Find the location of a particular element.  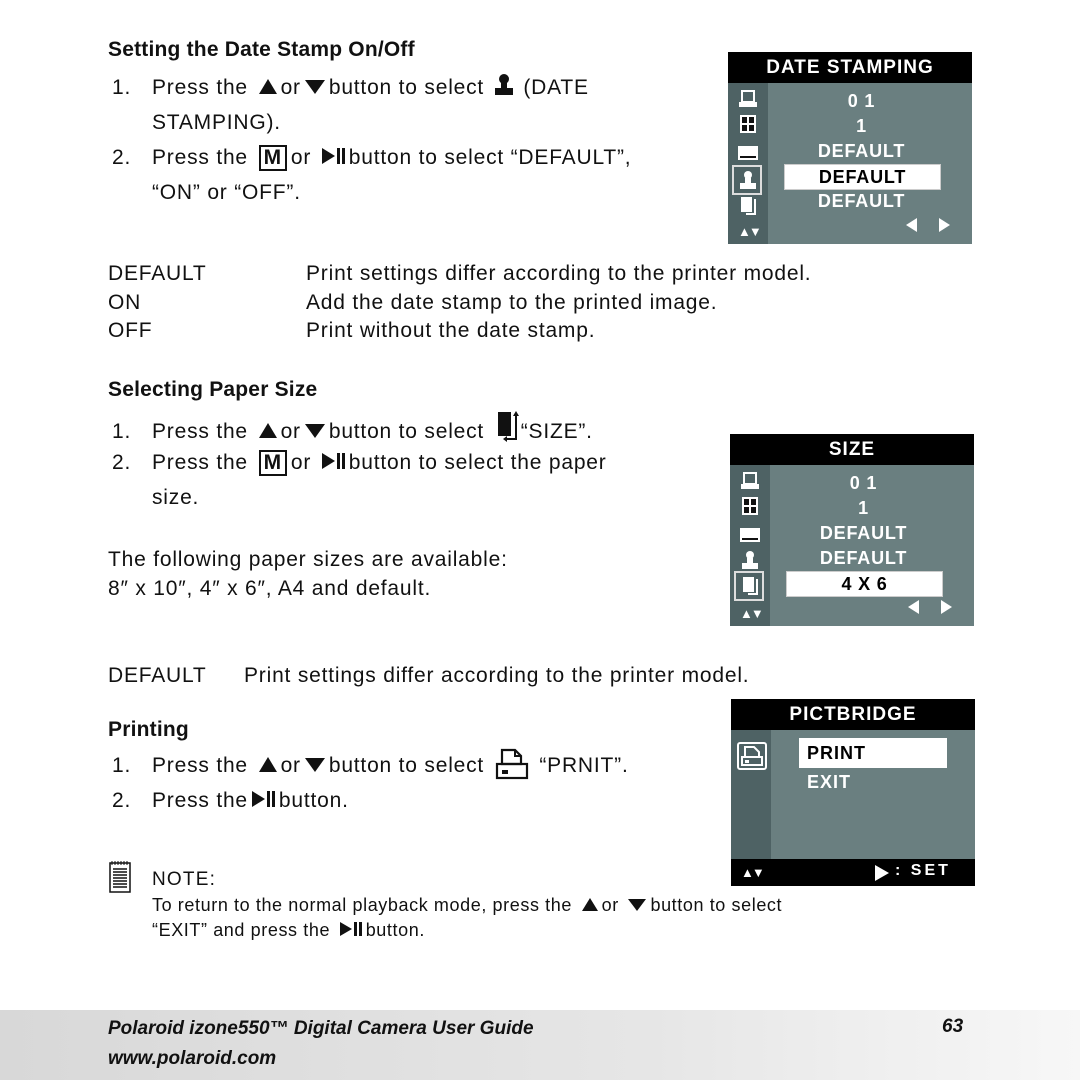

note-text-part: button. is located at coordinates (395, 930).